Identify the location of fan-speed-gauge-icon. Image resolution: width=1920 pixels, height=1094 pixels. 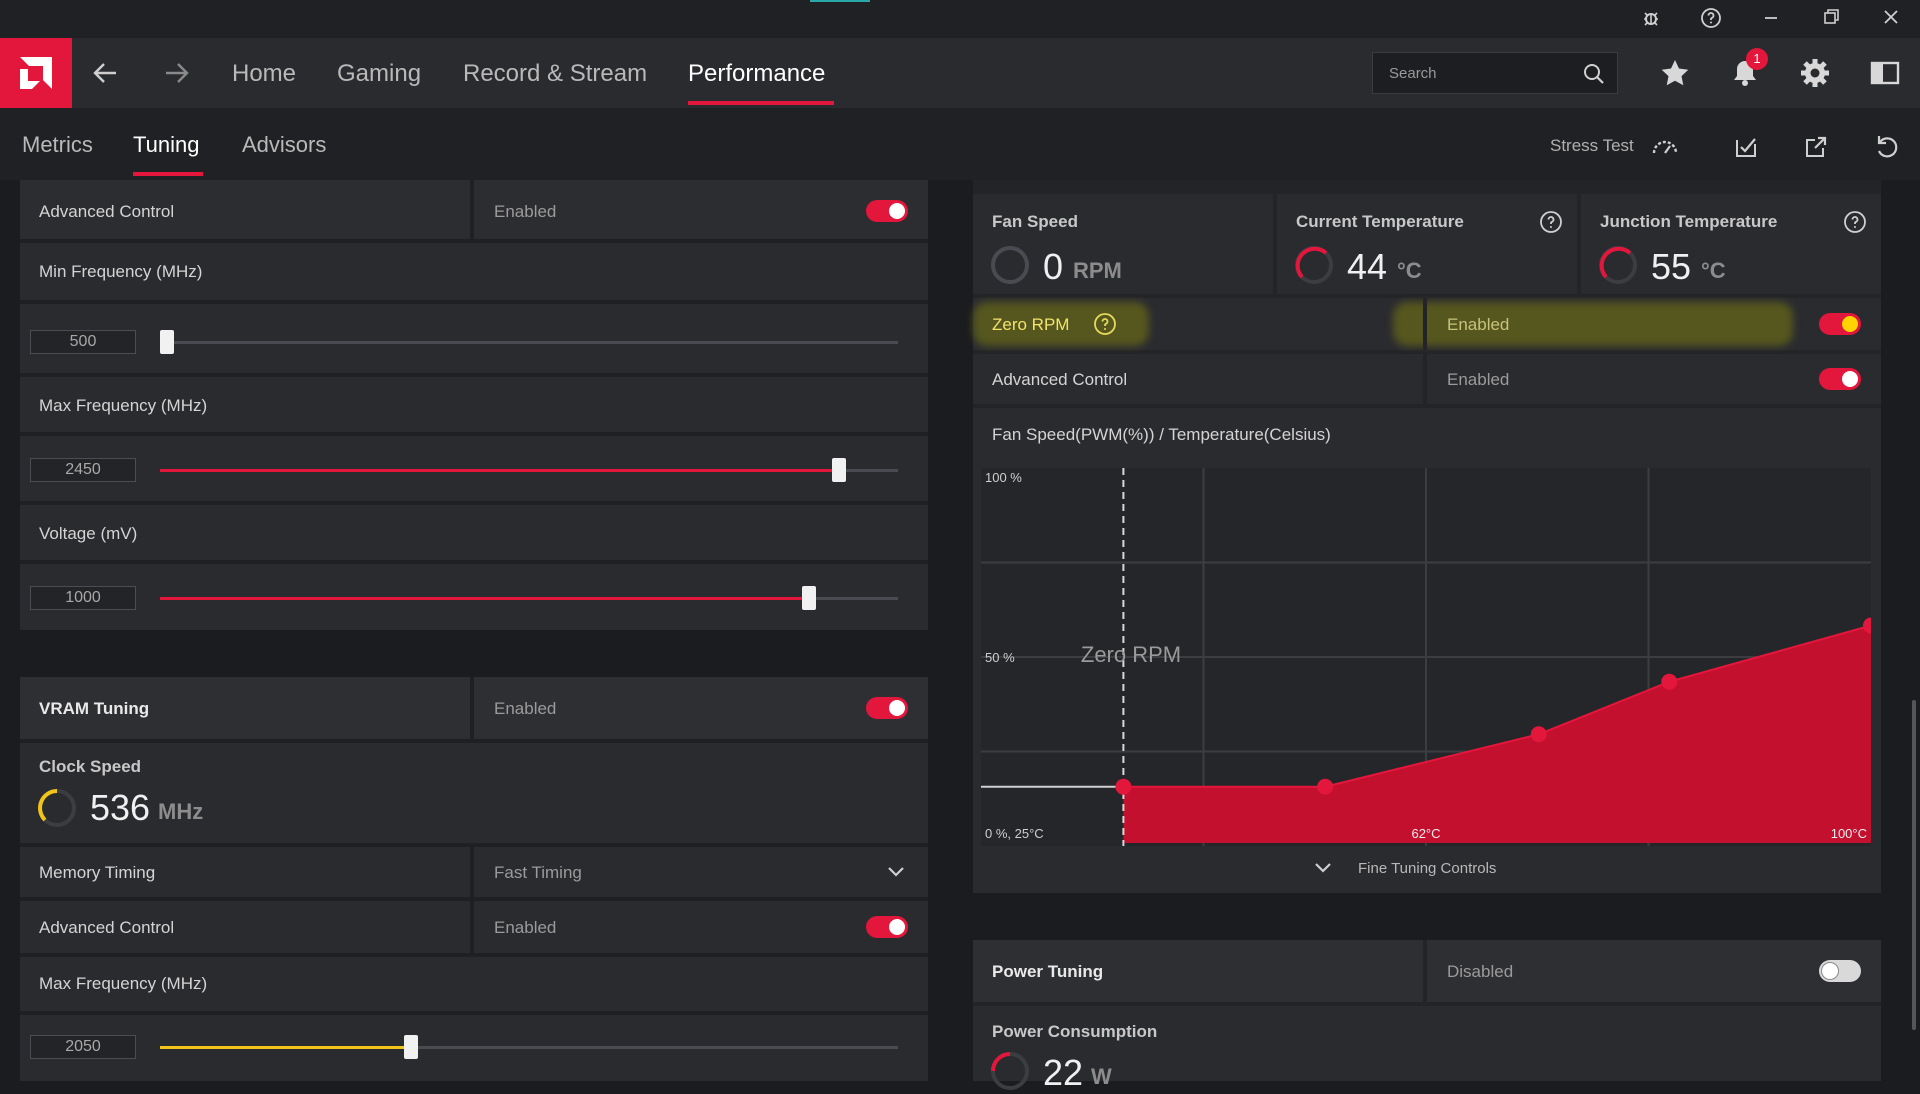
(1010, 265).